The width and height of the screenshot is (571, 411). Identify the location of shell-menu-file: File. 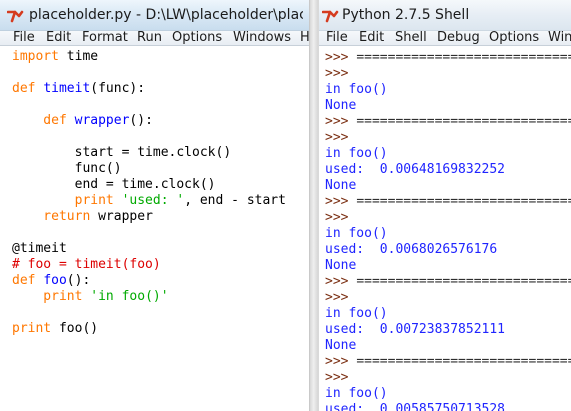
(337, 38).